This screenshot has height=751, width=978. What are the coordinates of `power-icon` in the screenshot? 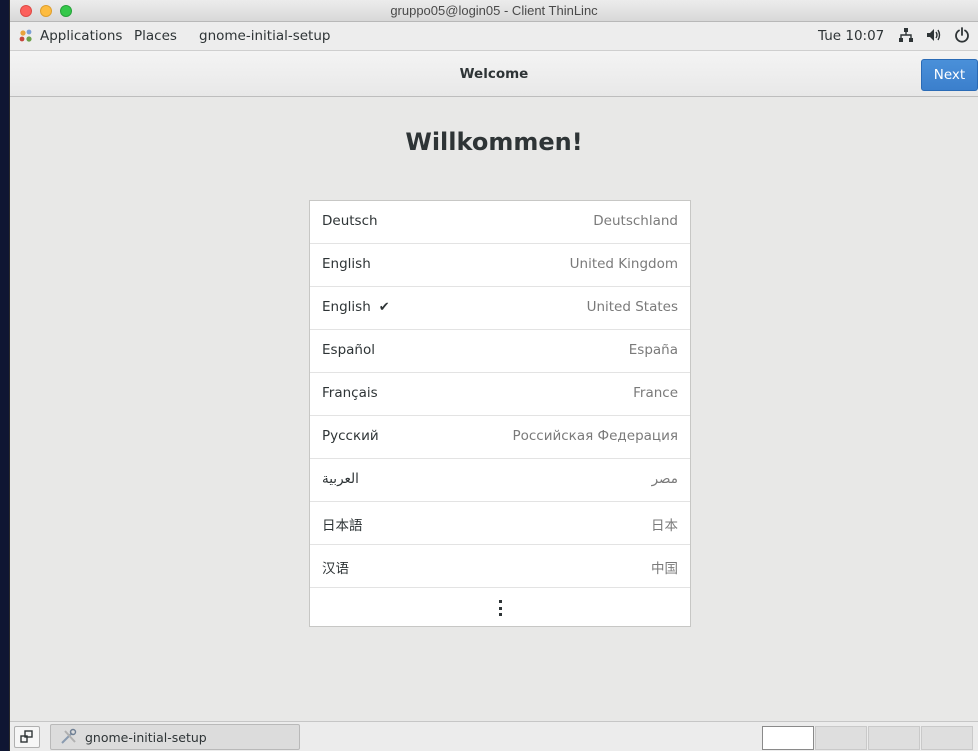 It's located at (962, 37).